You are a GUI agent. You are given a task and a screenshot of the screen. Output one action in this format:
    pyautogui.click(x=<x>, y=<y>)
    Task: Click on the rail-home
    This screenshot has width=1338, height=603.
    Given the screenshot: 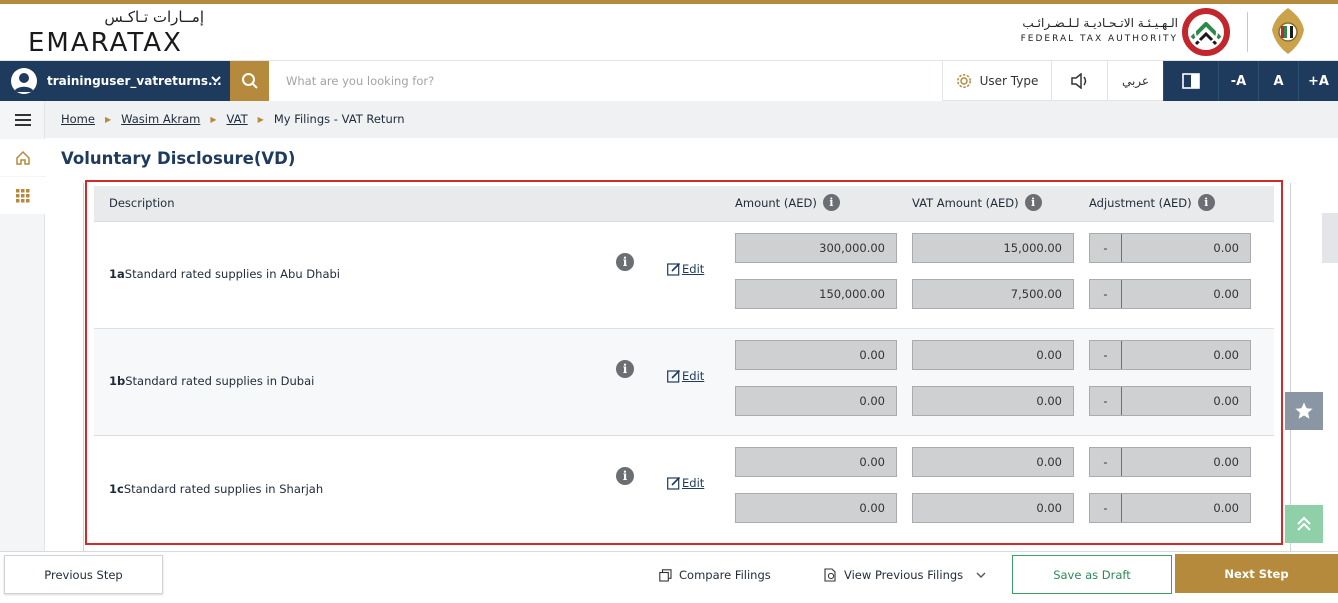 What is the action you would take?
    pyautogui.click(x=22, y=157)
    